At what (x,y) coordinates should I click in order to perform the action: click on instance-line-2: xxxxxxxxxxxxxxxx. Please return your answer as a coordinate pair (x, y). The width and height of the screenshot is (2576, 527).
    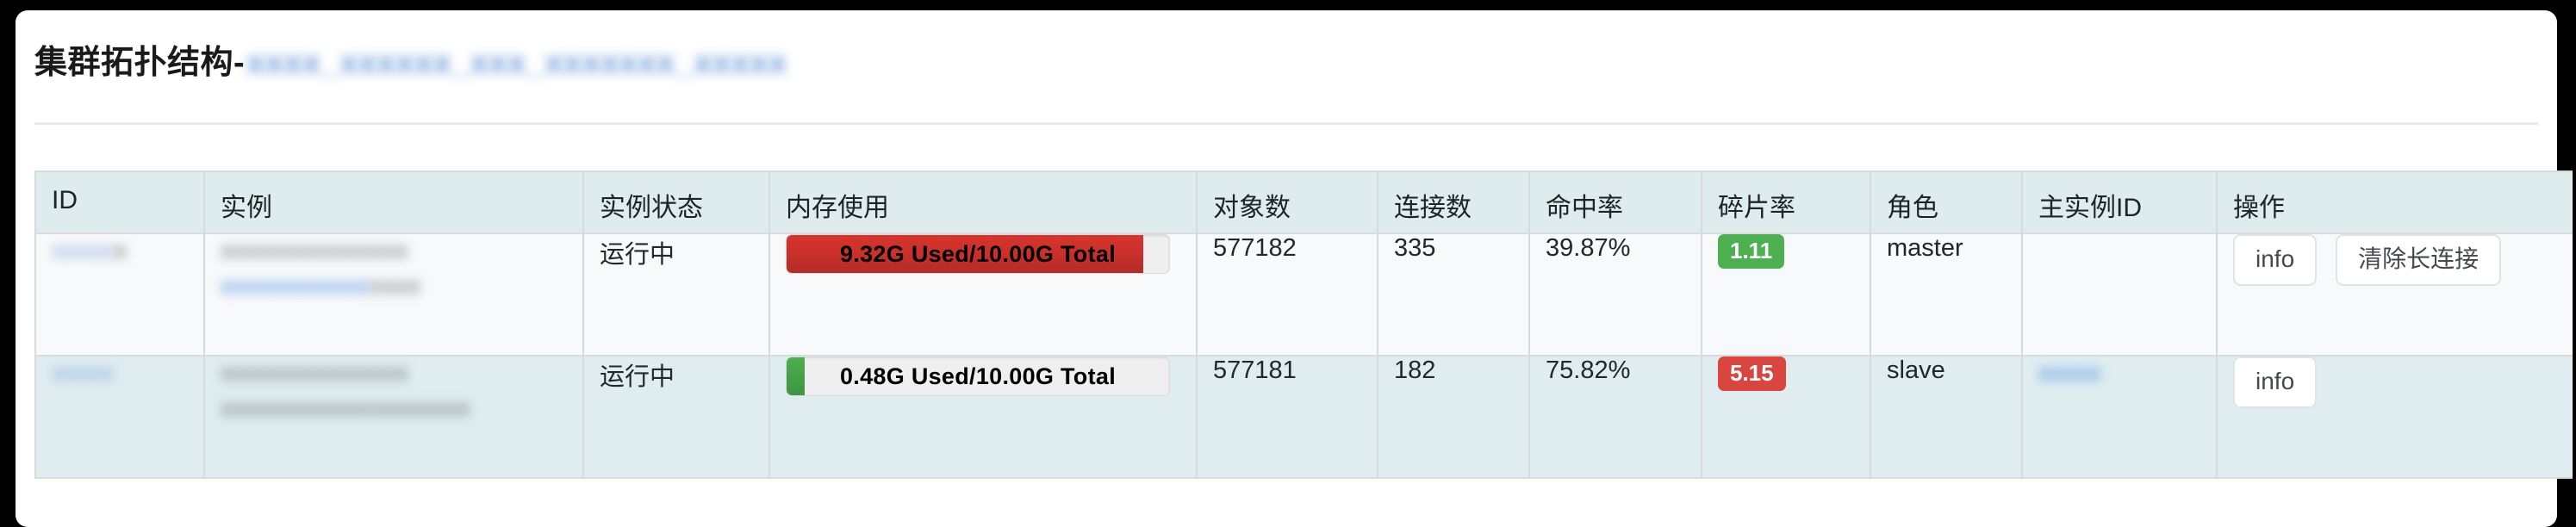
    Looking at the image, I should click on (394, 286).